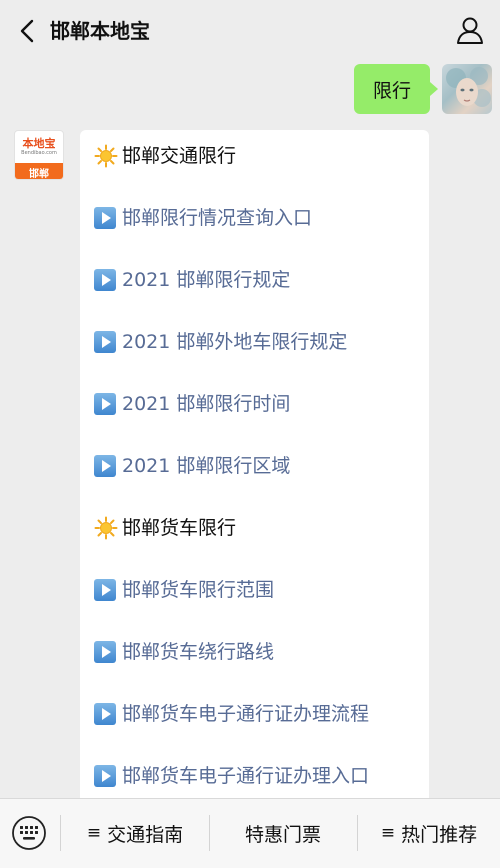 Image resolution: width=500 pixels, height=868 pixels. I want to click on user-profile-icon, so click(470, 30).